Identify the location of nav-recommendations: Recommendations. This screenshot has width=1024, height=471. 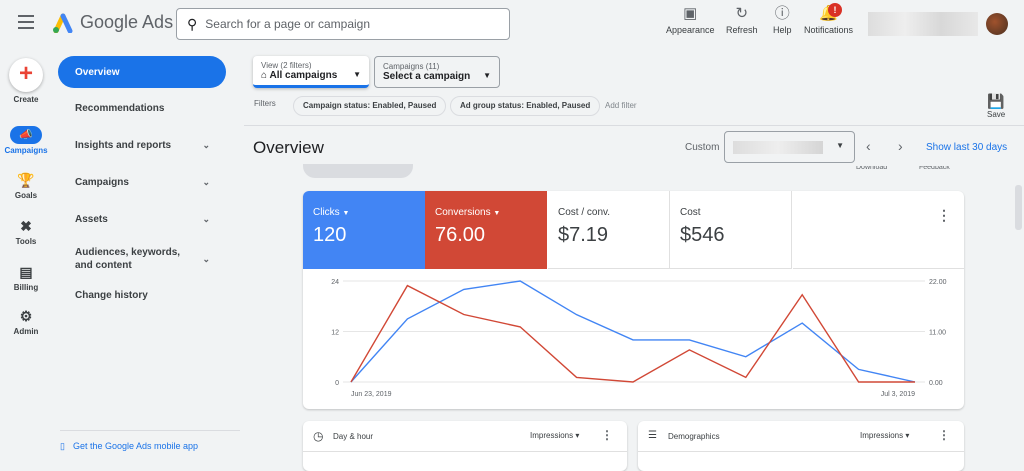
(149, 108).